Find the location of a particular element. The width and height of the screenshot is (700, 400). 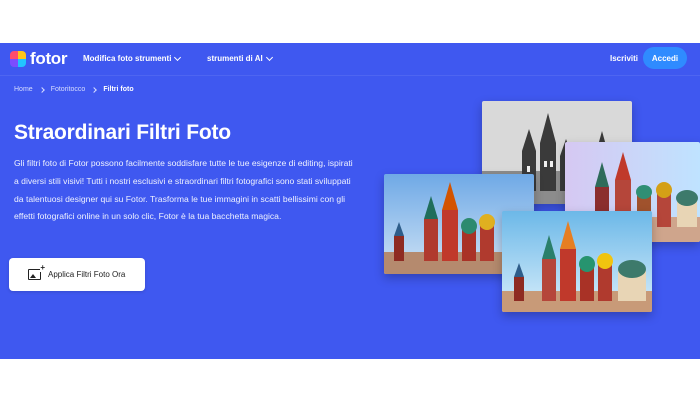

add-image-icon is located at coordinates (36, 272).